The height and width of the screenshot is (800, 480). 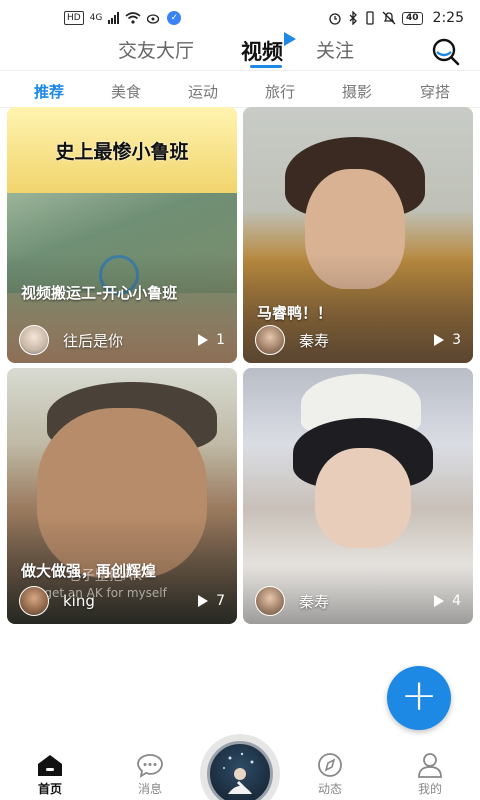 What do you see at coordinates (240, 89) in the screenshot?
I see `category-tabs: 推荐 美食 运动 旅行 摄影 穿搭` at bounding box center [240, 89].